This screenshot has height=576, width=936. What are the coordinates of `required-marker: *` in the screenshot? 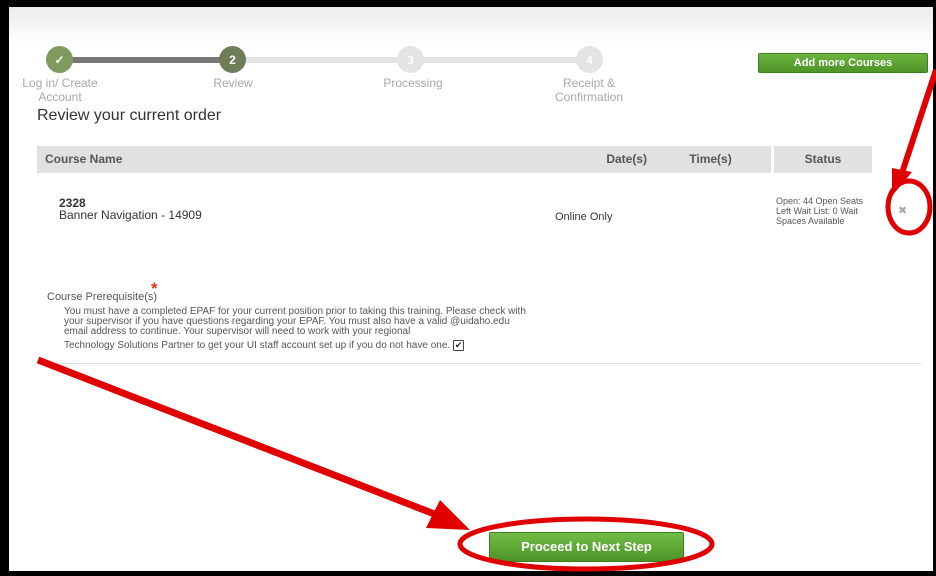 It's located at (154, 288).